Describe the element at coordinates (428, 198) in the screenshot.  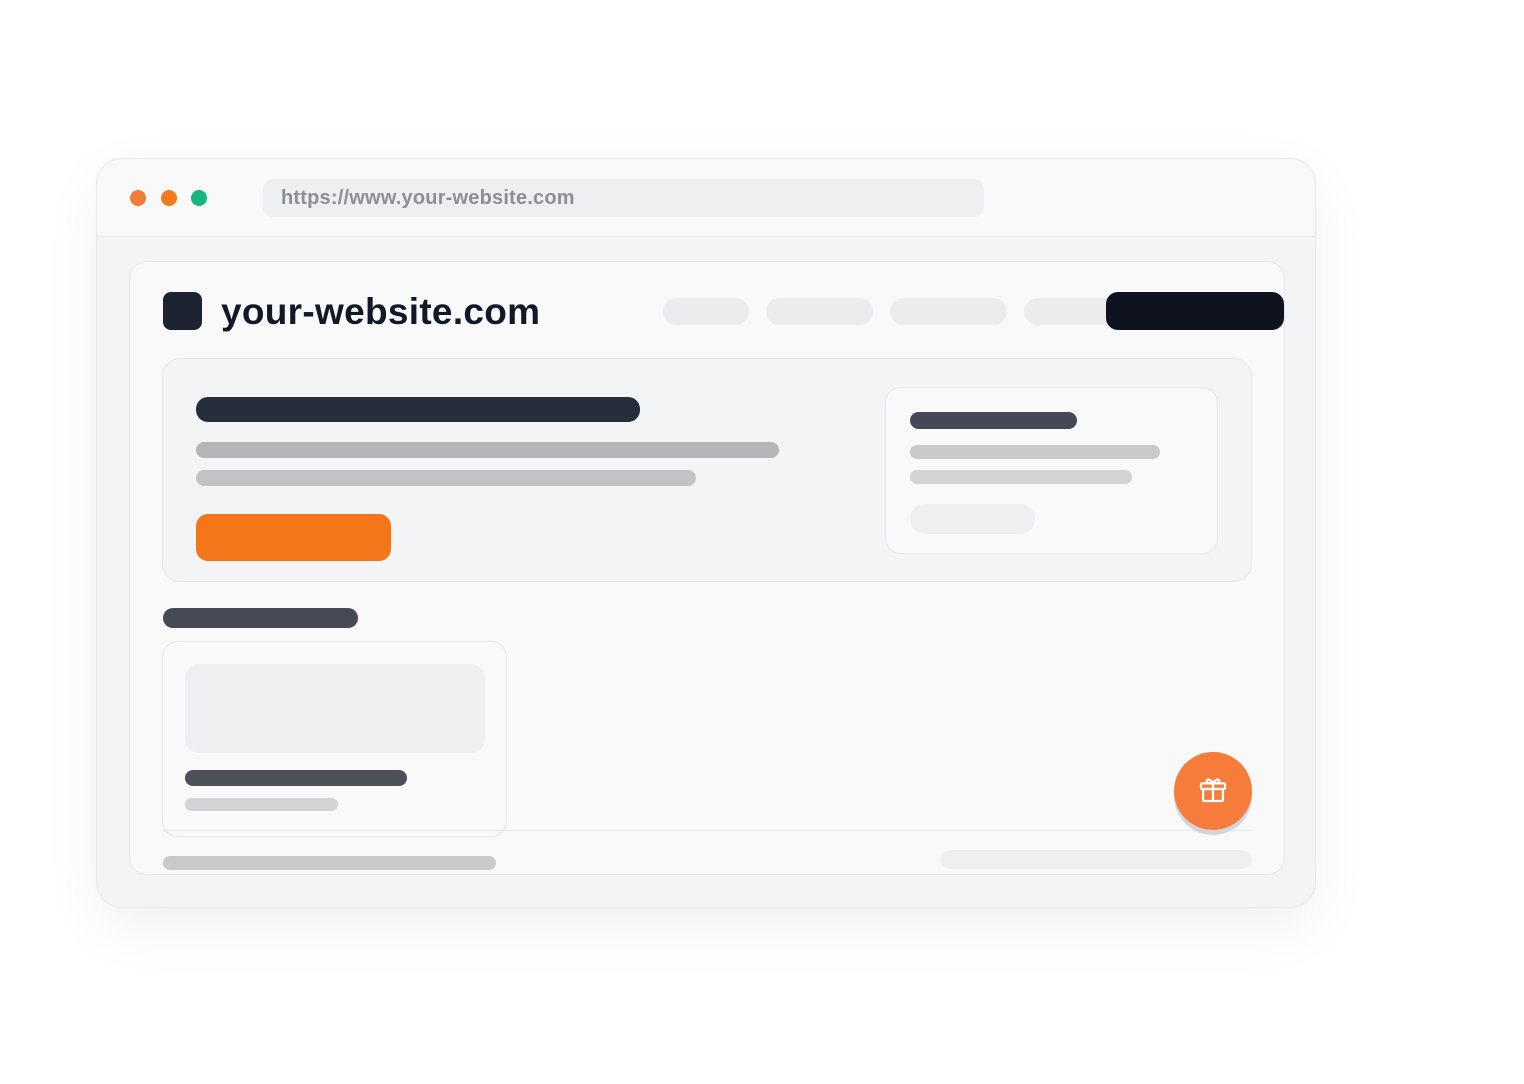
I see `address-bar-url: https://www.your-website.com` at that location.